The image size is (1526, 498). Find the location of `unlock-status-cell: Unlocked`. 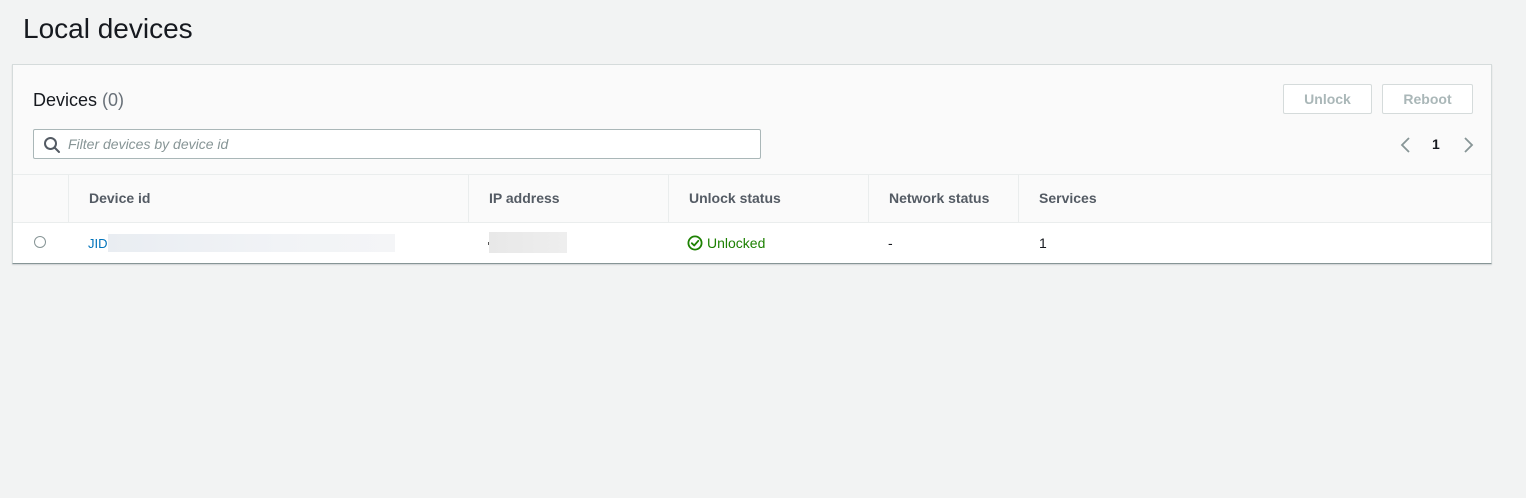

unlock-status-cell: Unlocked is located at coordinates (726, 243).